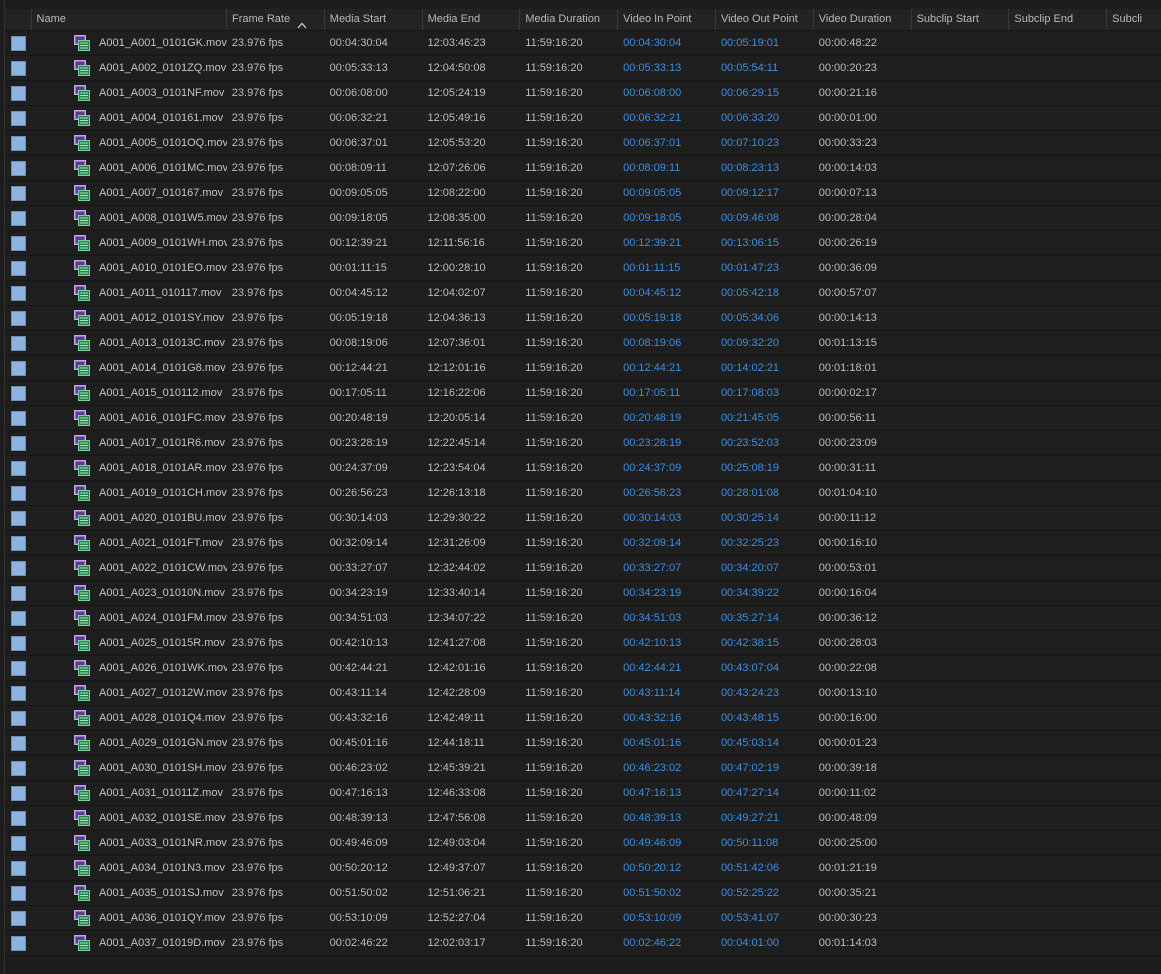  I want to click on column-header-video-duration: Video Duration, so click(863, 19).